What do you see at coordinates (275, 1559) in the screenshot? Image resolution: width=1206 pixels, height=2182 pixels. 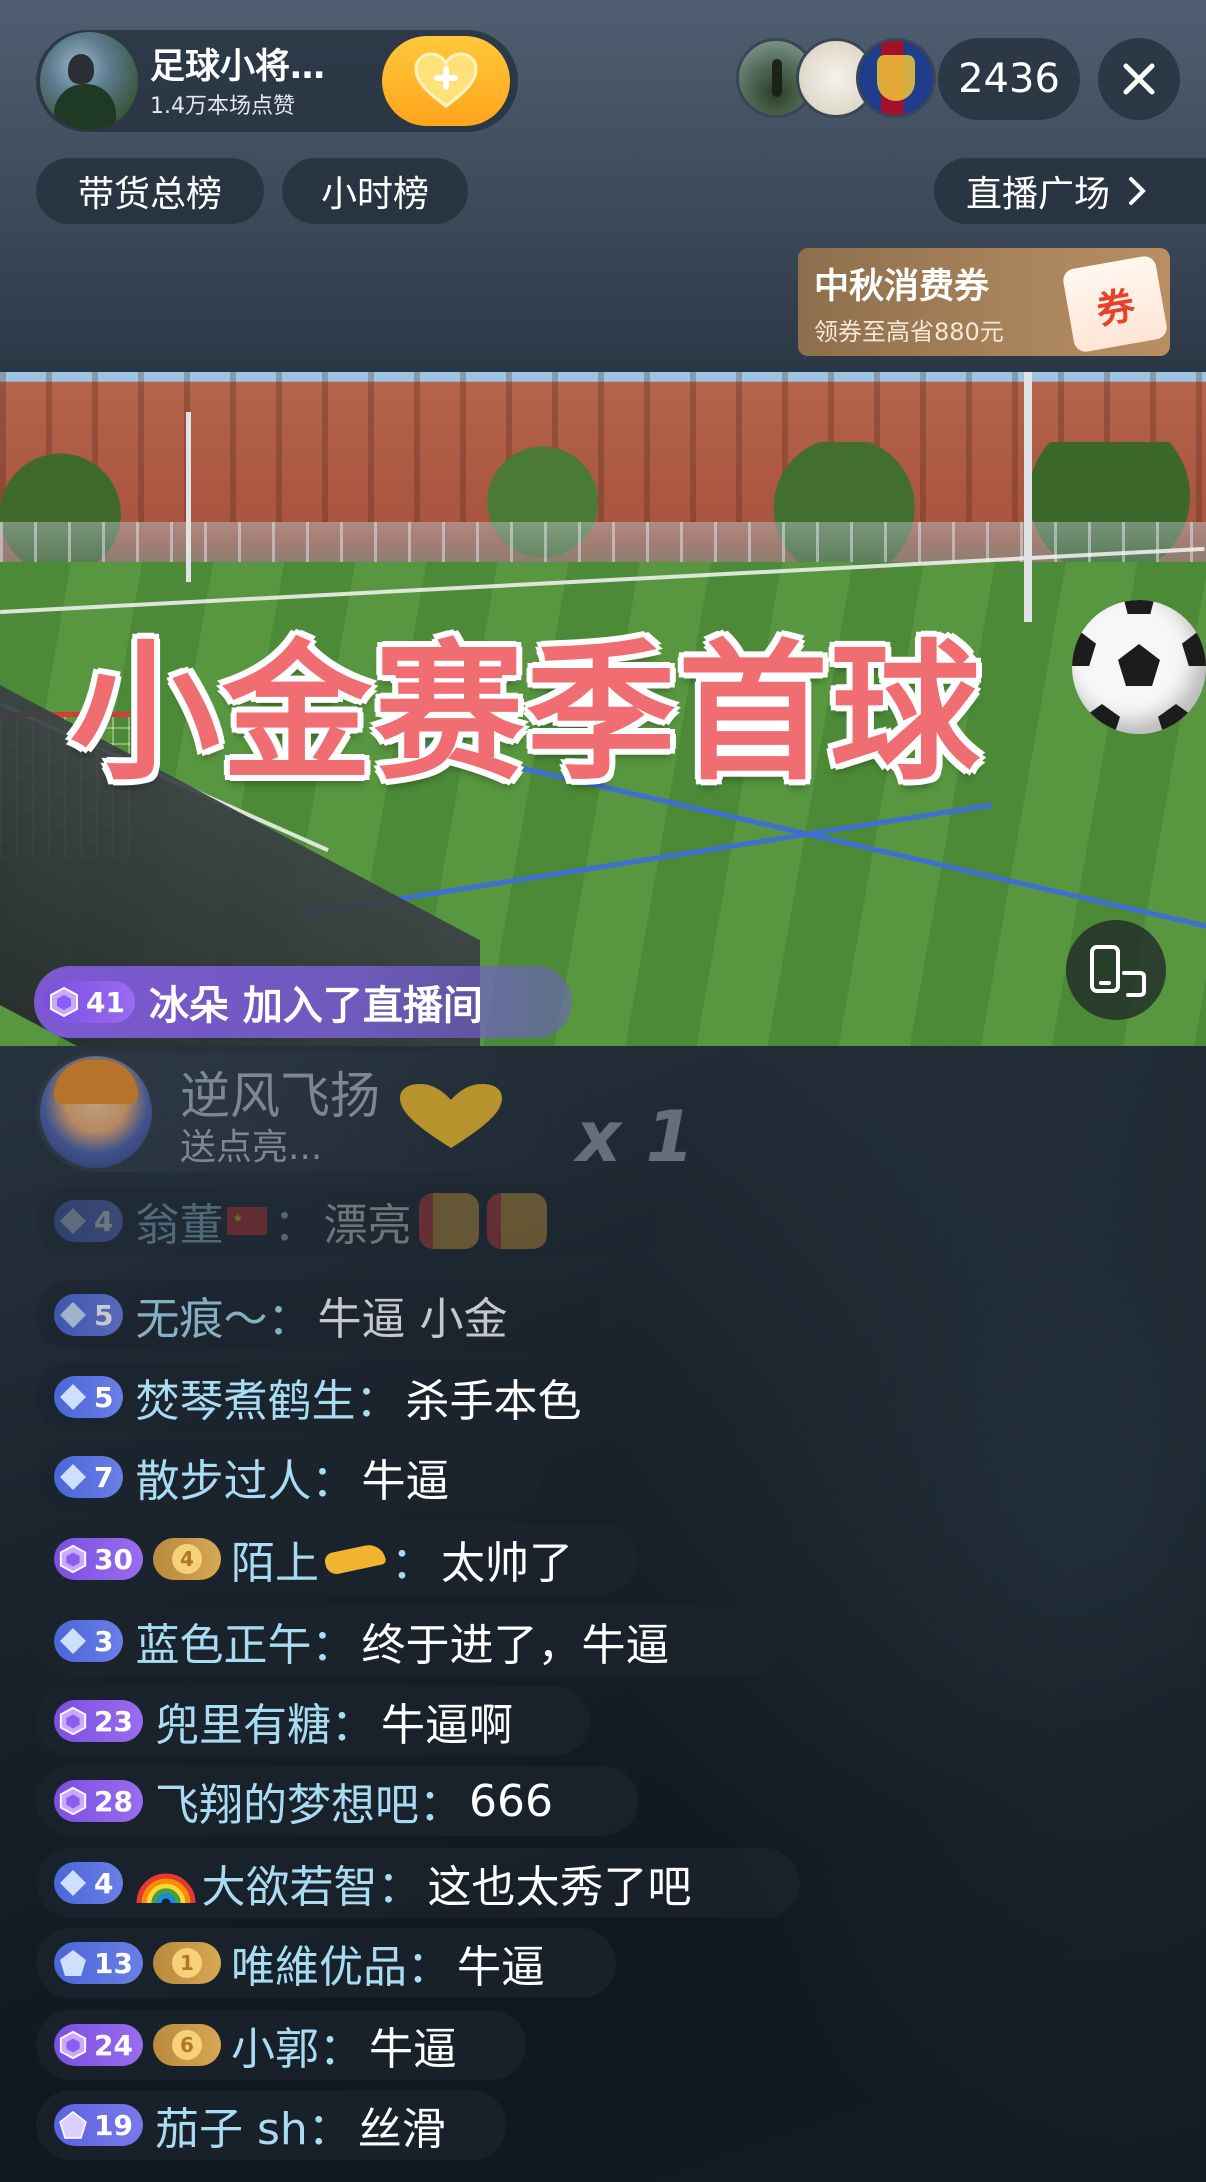 I see `chat-username: 陌上` at bounding box center [275, 1559].